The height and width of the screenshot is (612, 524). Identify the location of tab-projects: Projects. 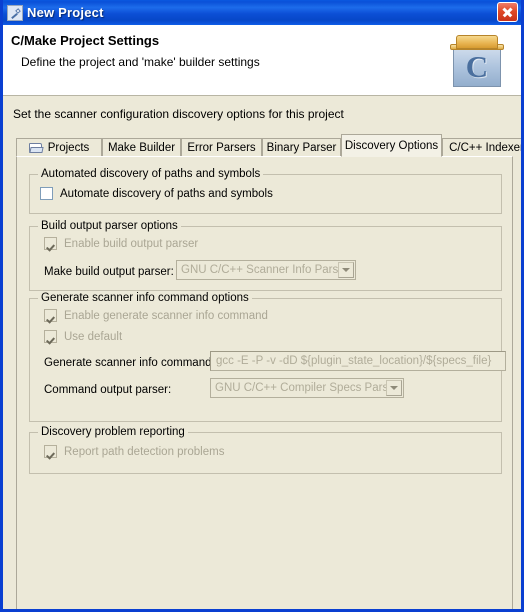
(59, 147).